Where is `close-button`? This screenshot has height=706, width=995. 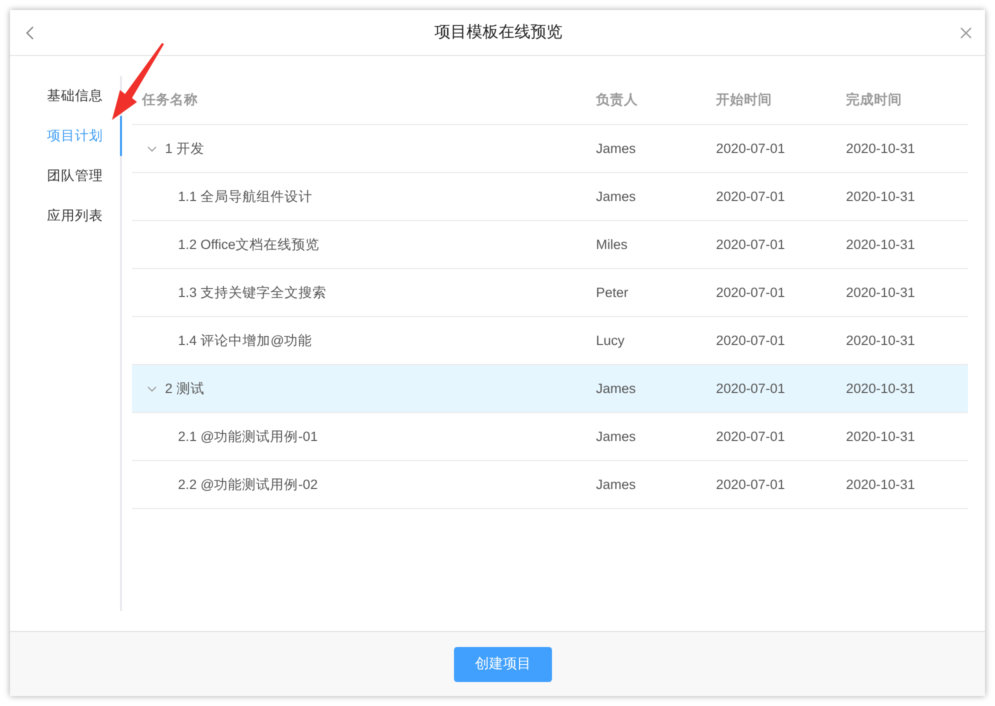 close-button is located at coordinates (966, 33).